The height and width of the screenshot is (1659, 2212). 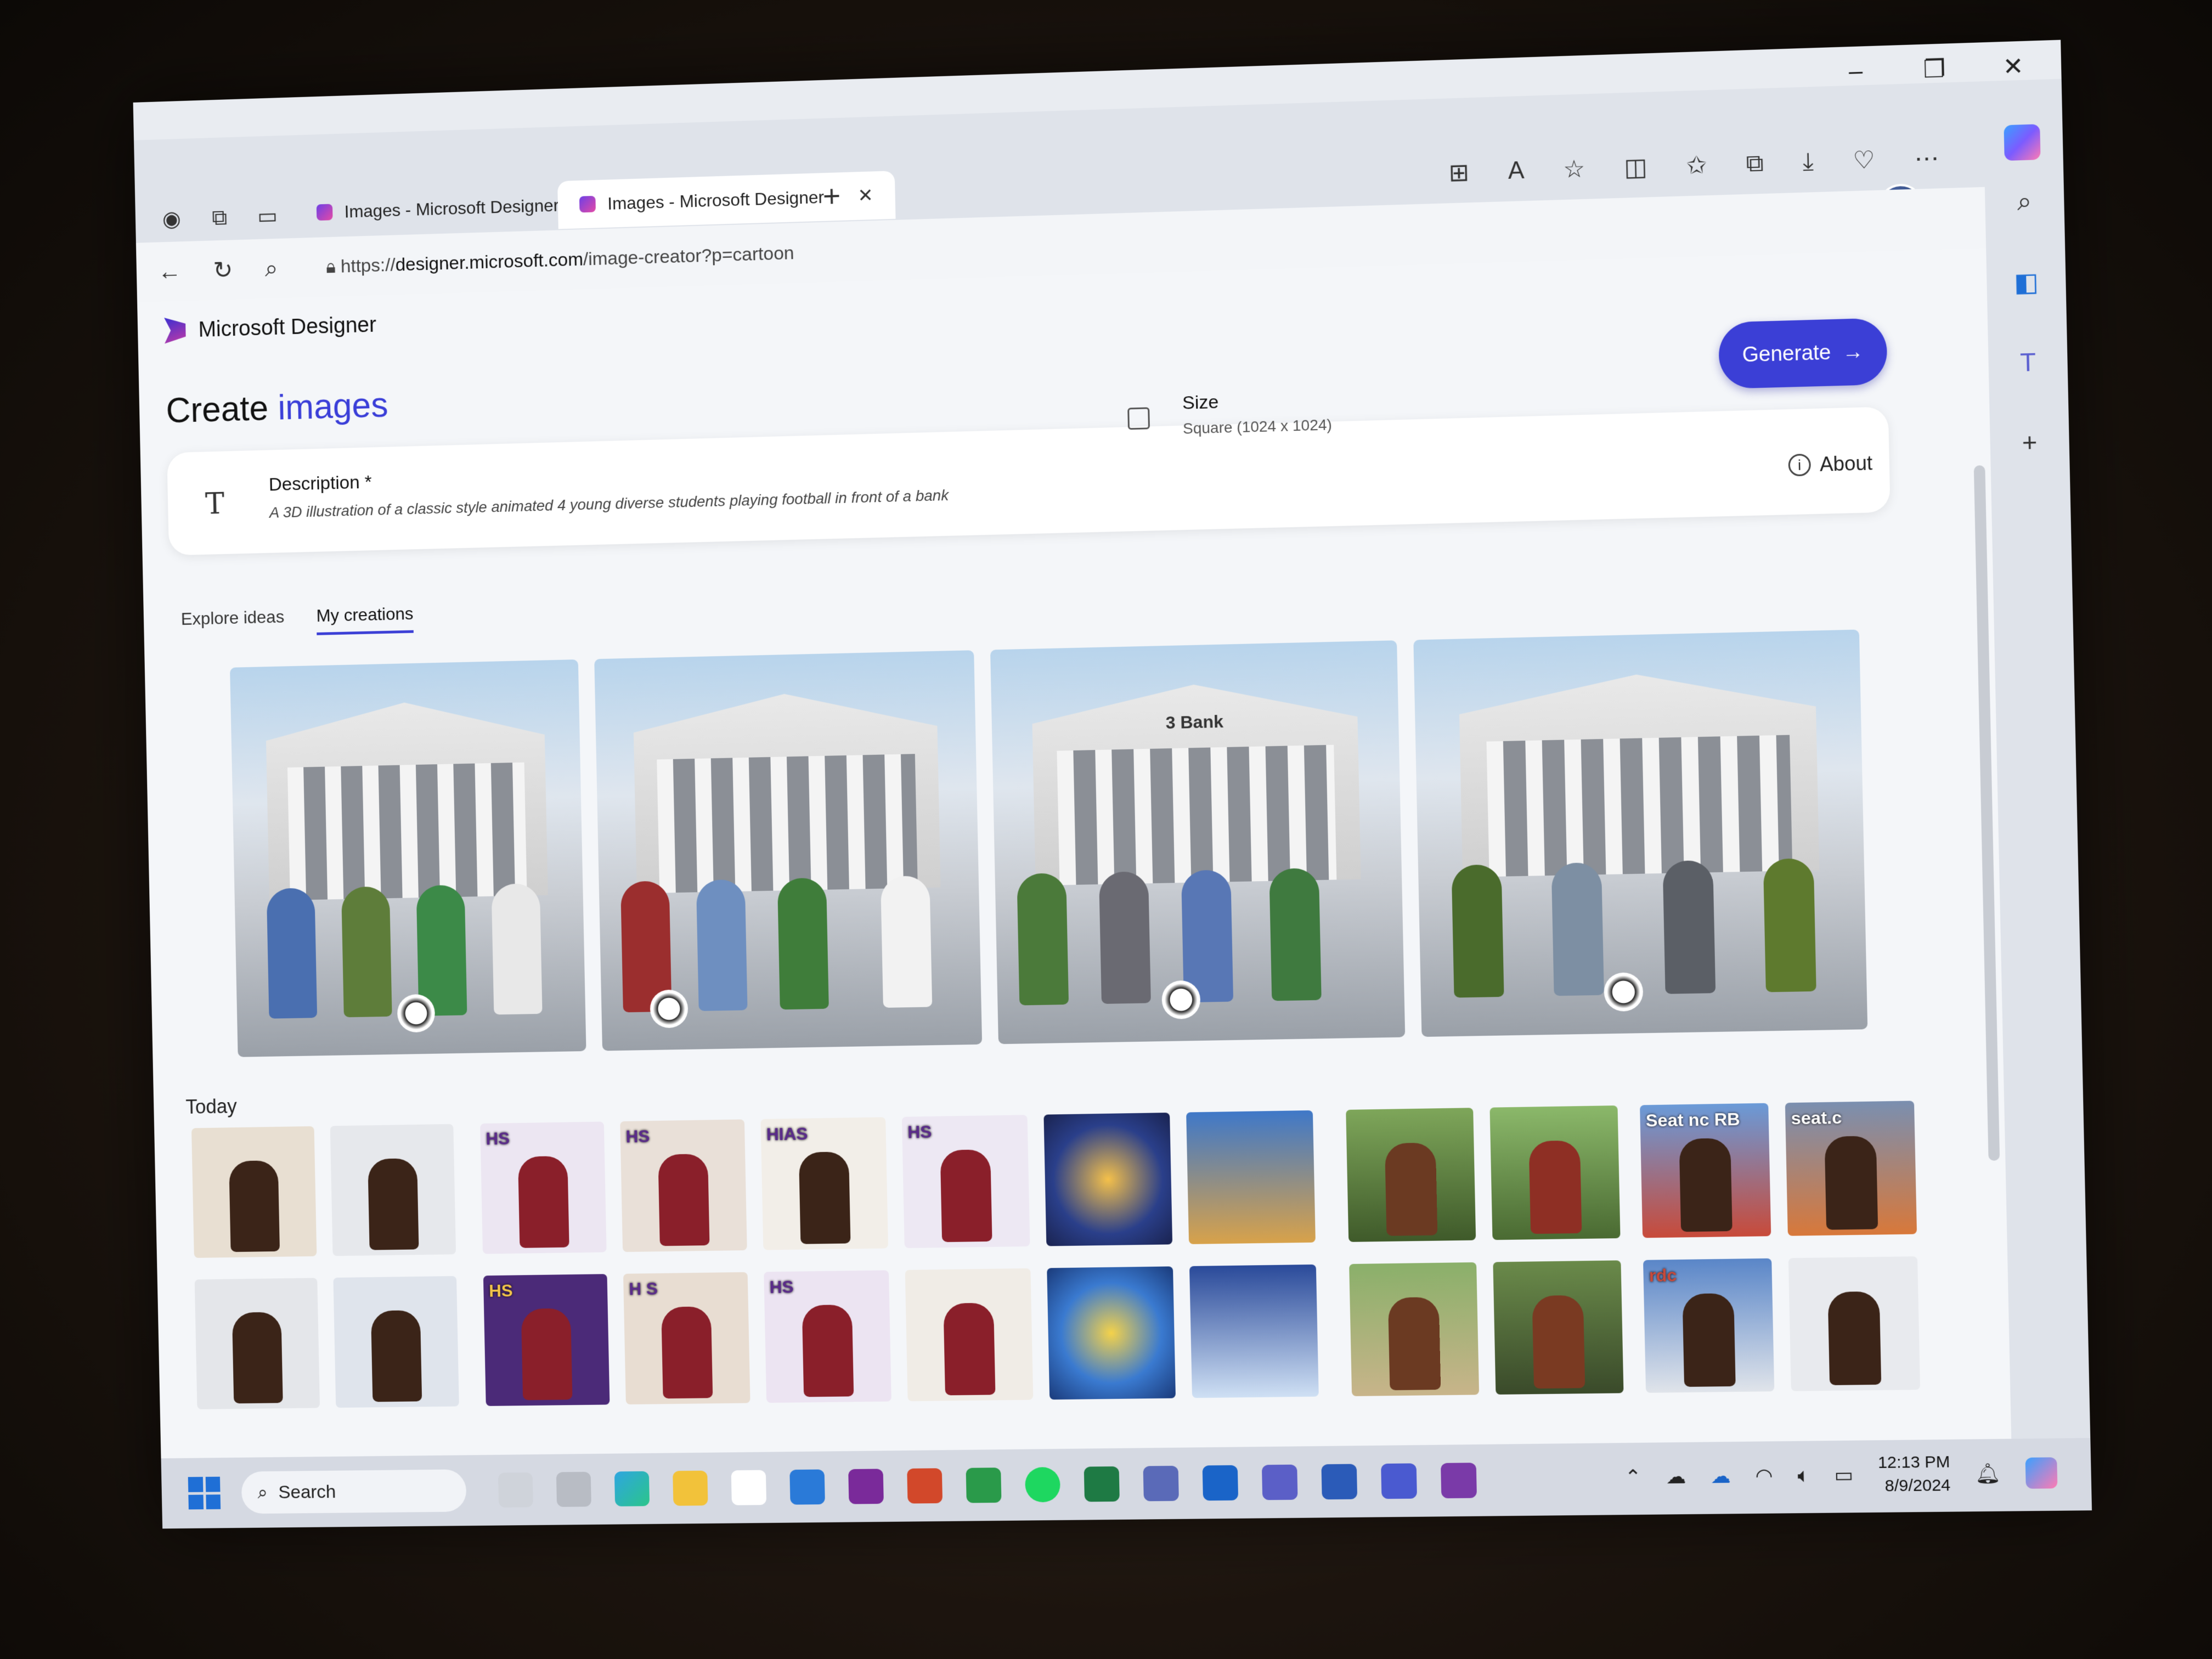 What do you see at coordinates (1517, 171) in the screenshot?
I see `read-aloud-icon: A` at bounding box center [1517, 171].